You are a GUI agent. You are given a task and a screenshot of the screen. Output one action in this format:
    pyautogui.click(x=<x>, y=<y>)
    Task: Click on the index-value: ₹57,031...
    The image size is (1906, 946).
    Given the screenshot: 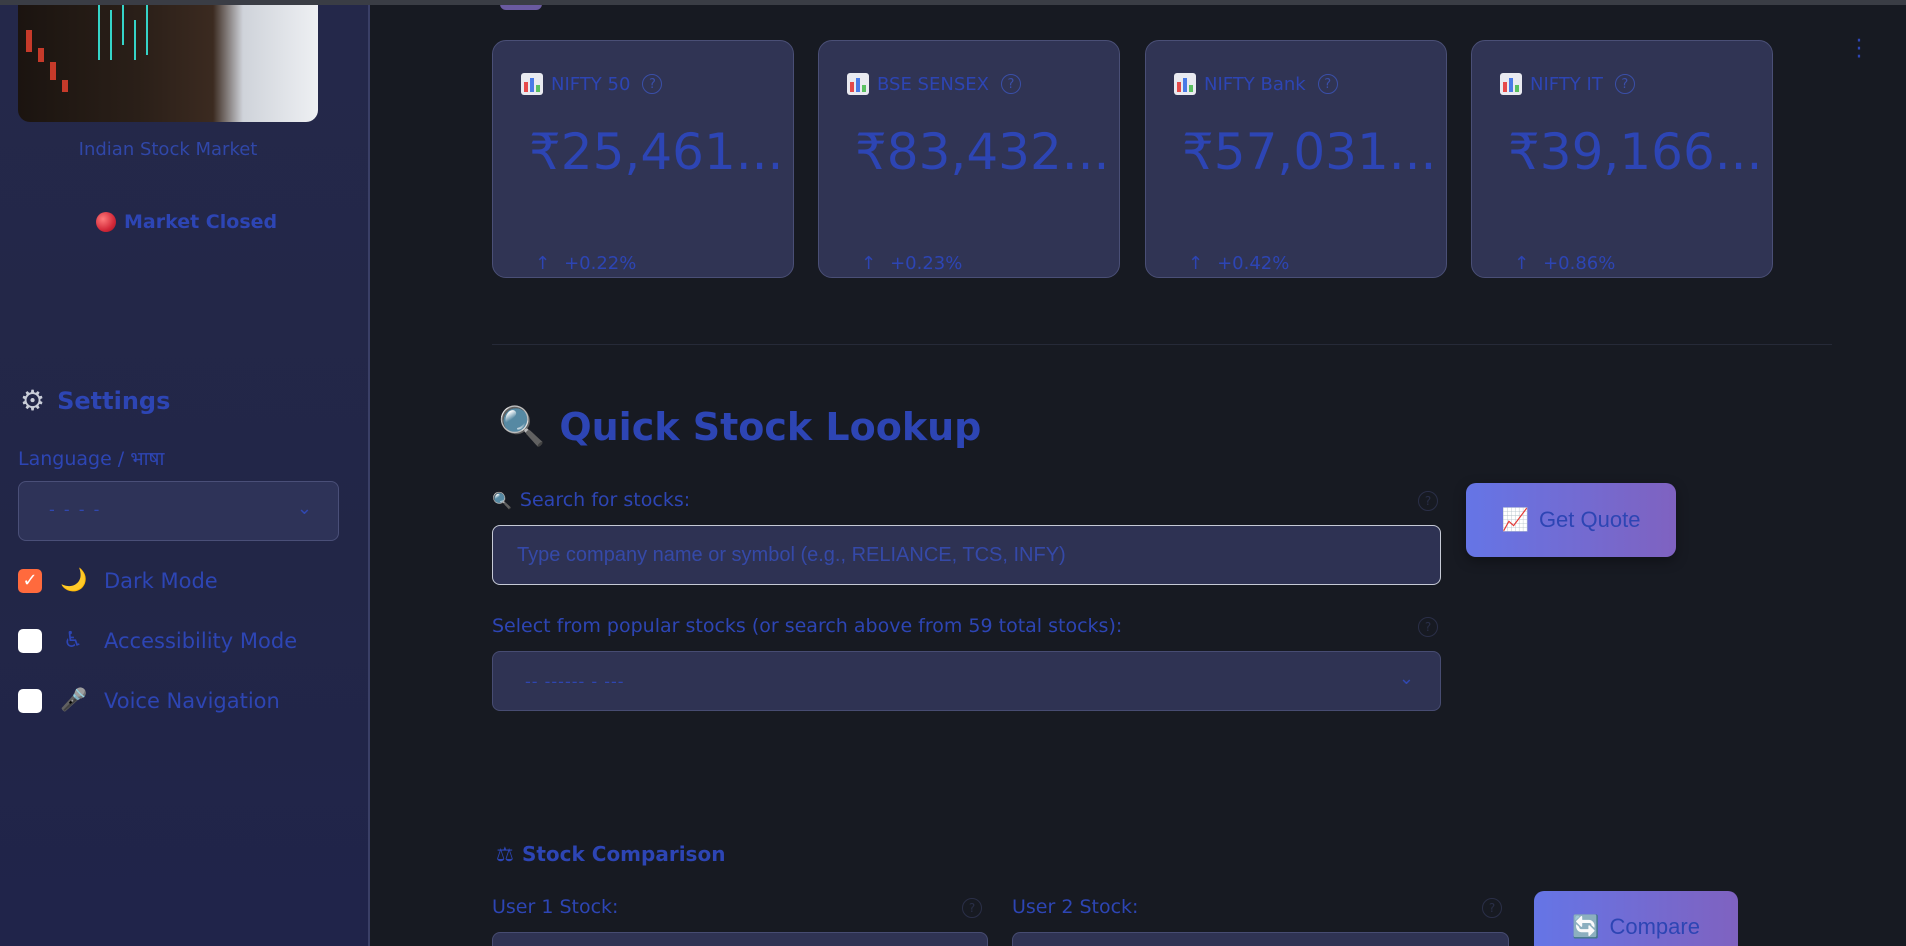 What is the action you would take?
    pyautogui.click(x=1309, y=152)
    